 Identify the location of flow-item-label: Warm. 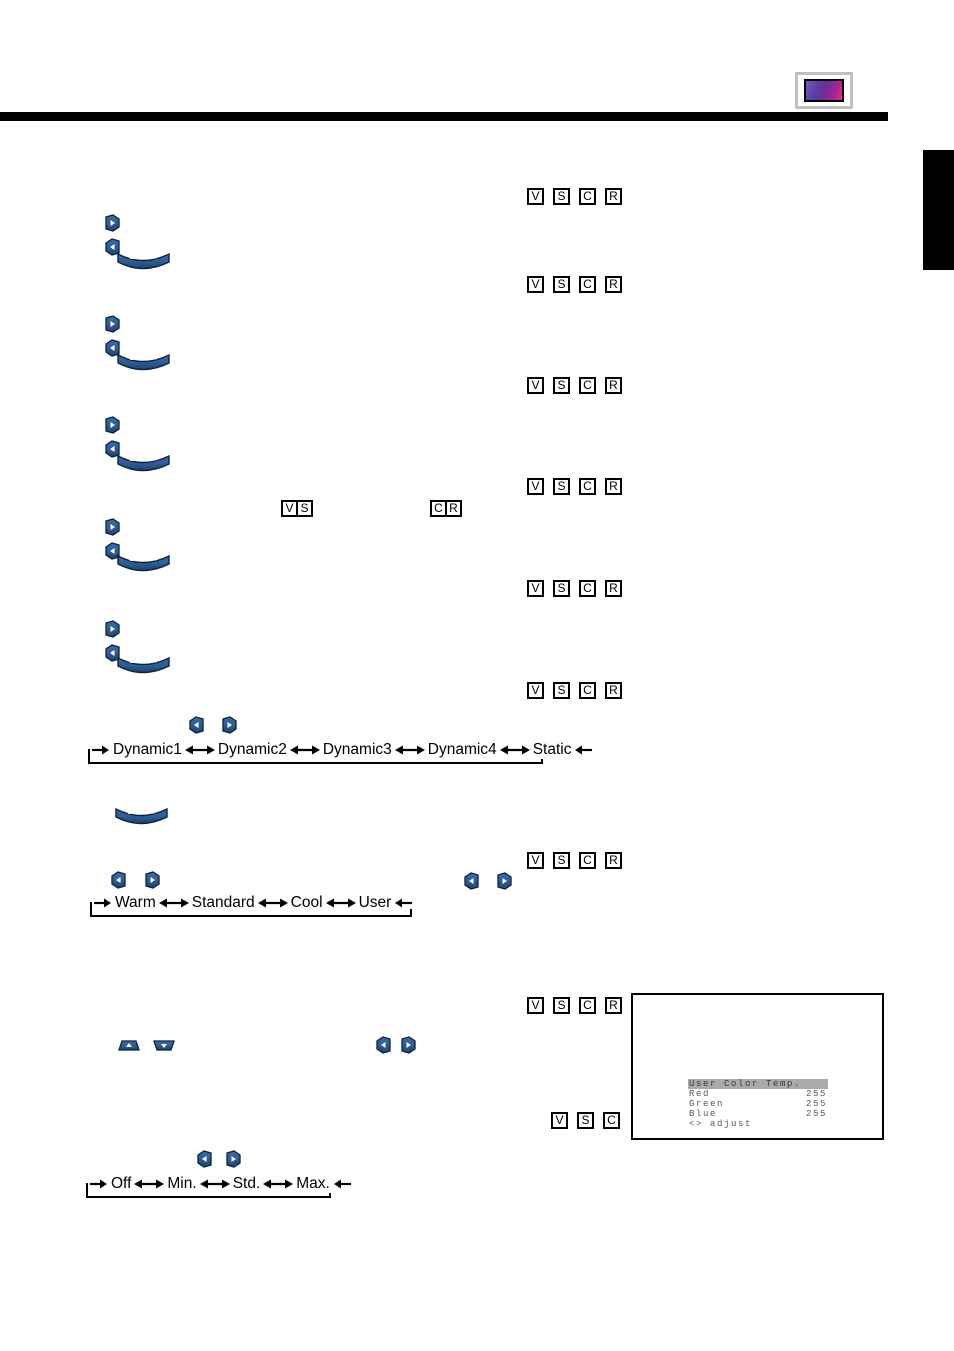
(135, 903).